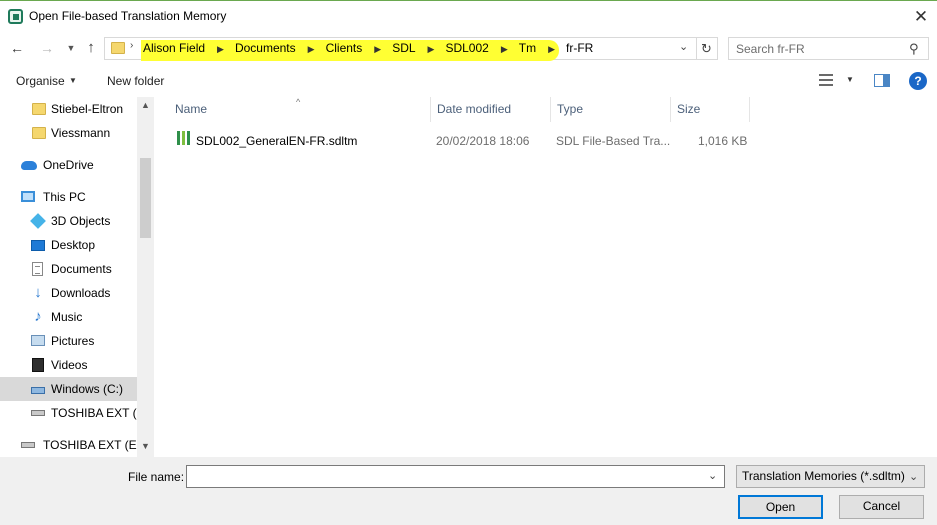  Describe the element at coordinates (882, 80) in the screenshot. I see `preview-pane-icon` at that location.